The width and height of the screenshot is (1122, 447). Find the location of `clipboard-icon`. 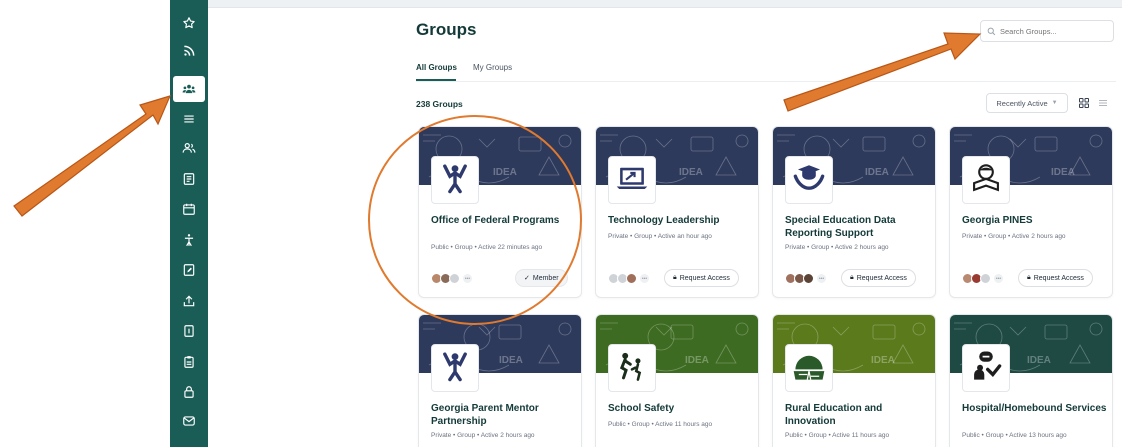

clipboard-icon is located at coordinates (189, 362).